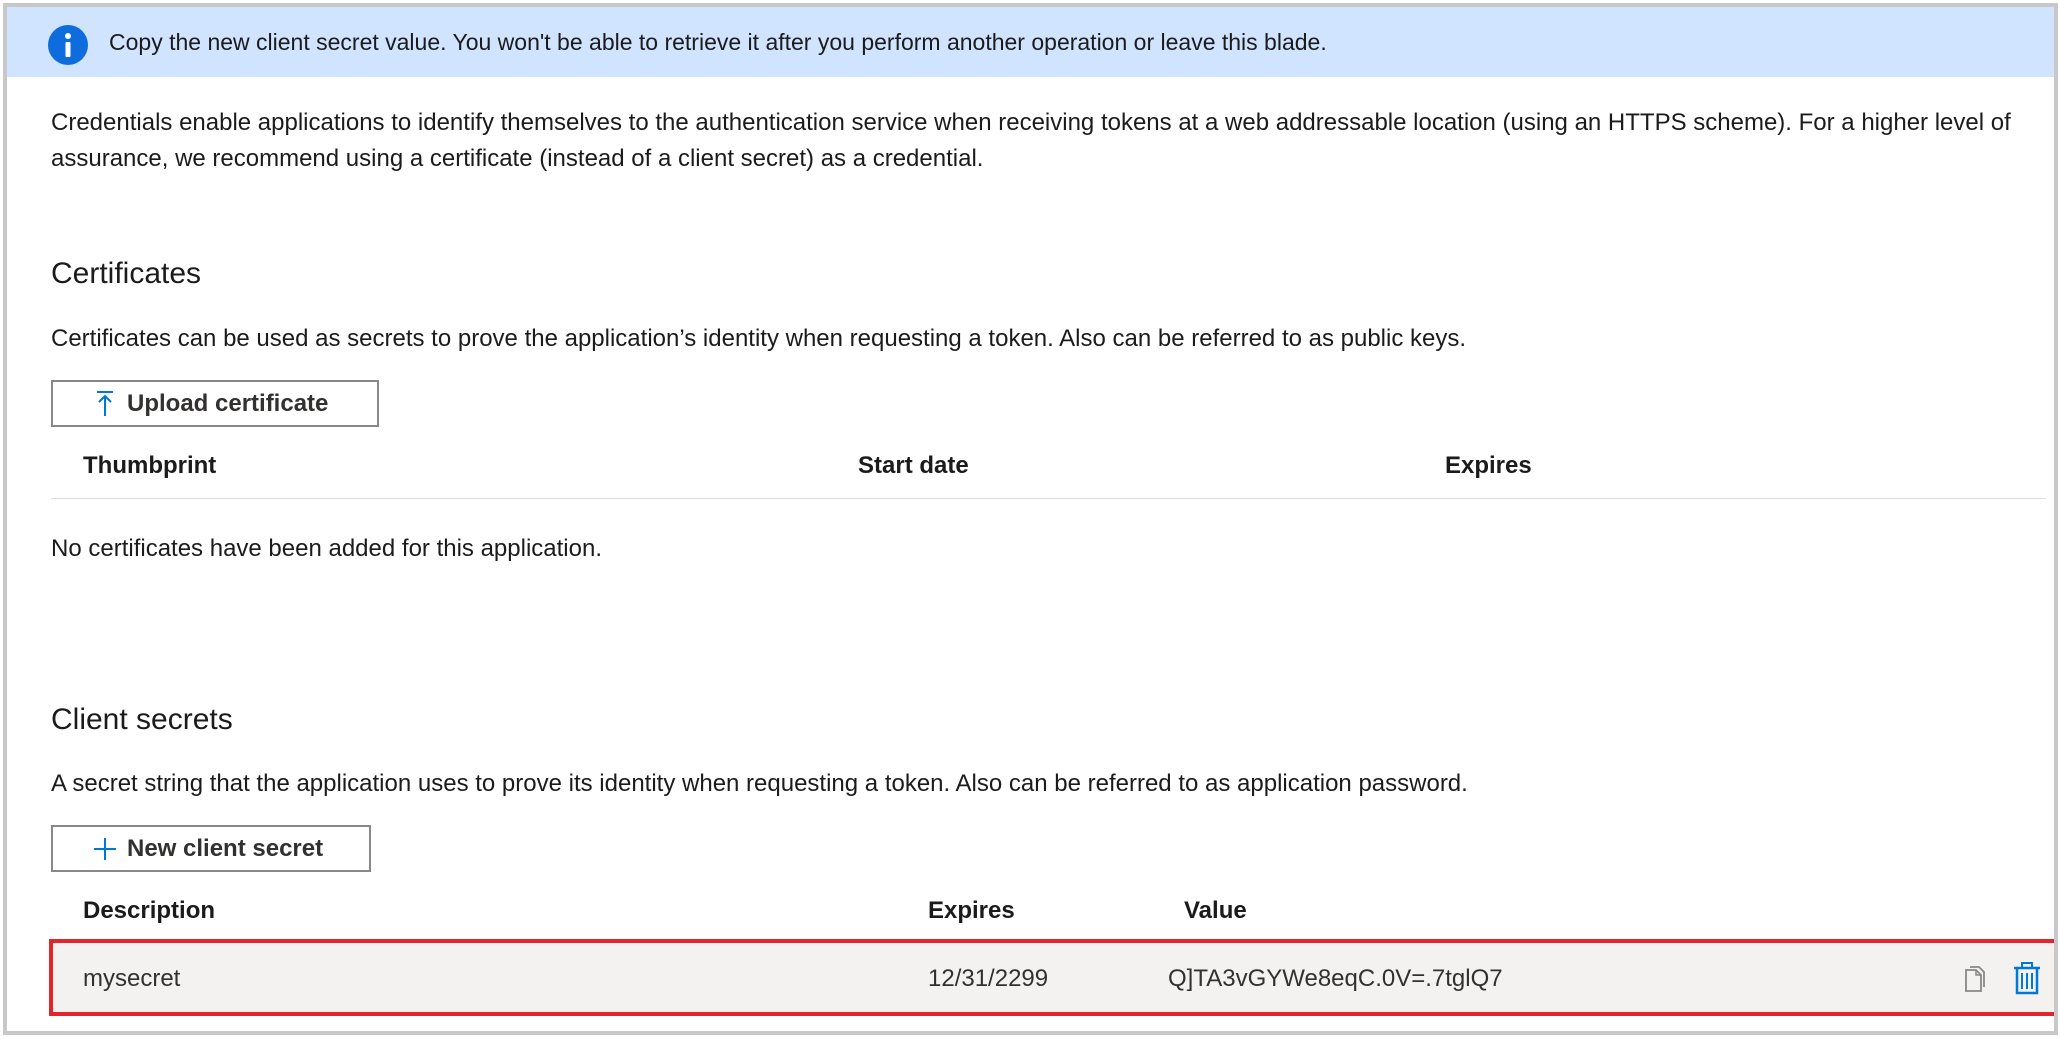  Describe the element at coordinates (971, 911) in the screenshot. I see `column-header-secret-expires: Expires` at that location.